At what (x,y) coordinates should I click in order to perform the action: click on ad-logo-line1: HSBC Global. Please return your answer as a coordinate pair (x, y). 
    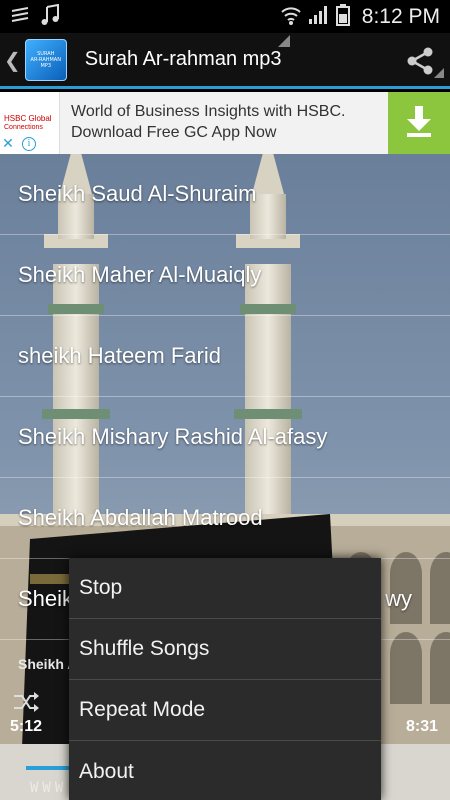
    Looking at the image, I should click on (28, 118).